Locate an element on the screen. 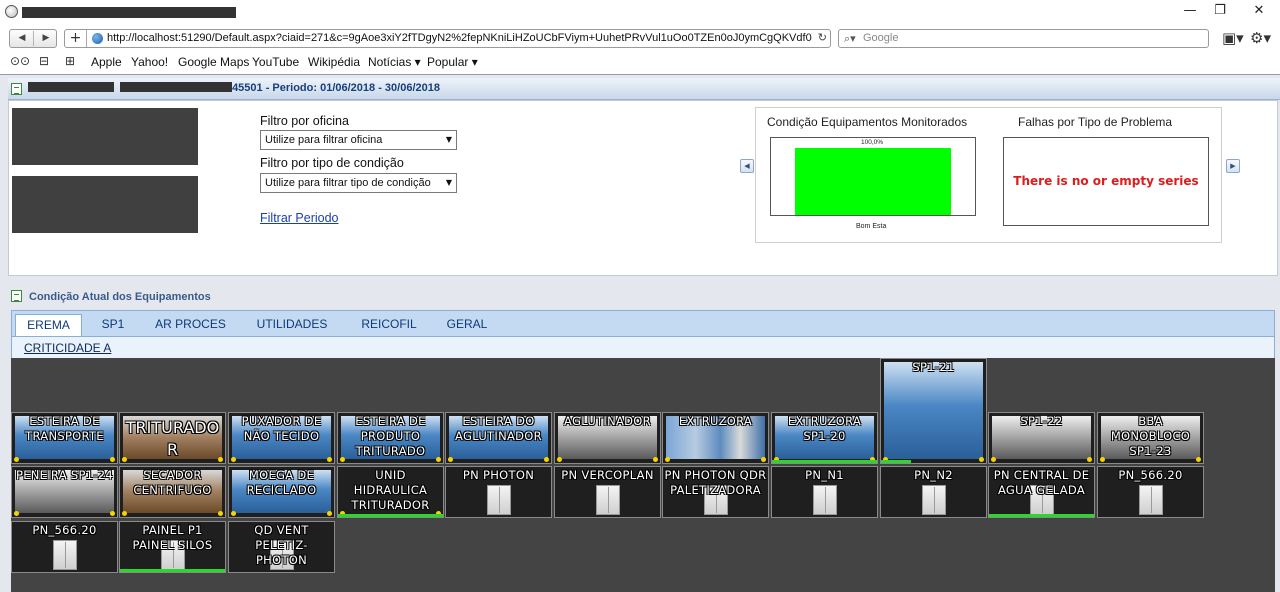  client-logo-redacted is located at coordinates (105, 204).